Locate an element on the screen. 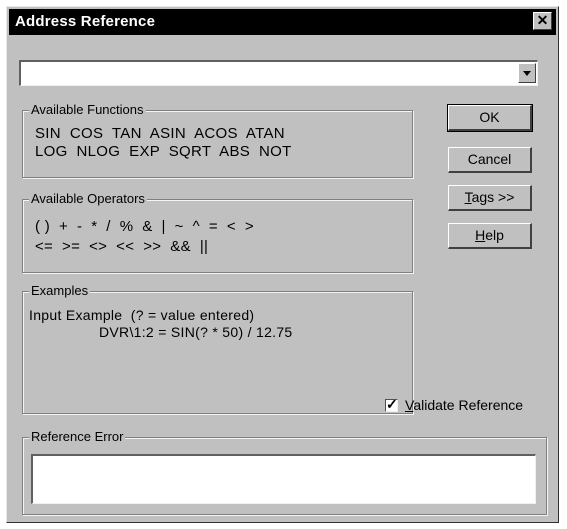  functions-line-2: LOG NLOG EXP SQRT ABS NOT is located at coordinates (163, 151).